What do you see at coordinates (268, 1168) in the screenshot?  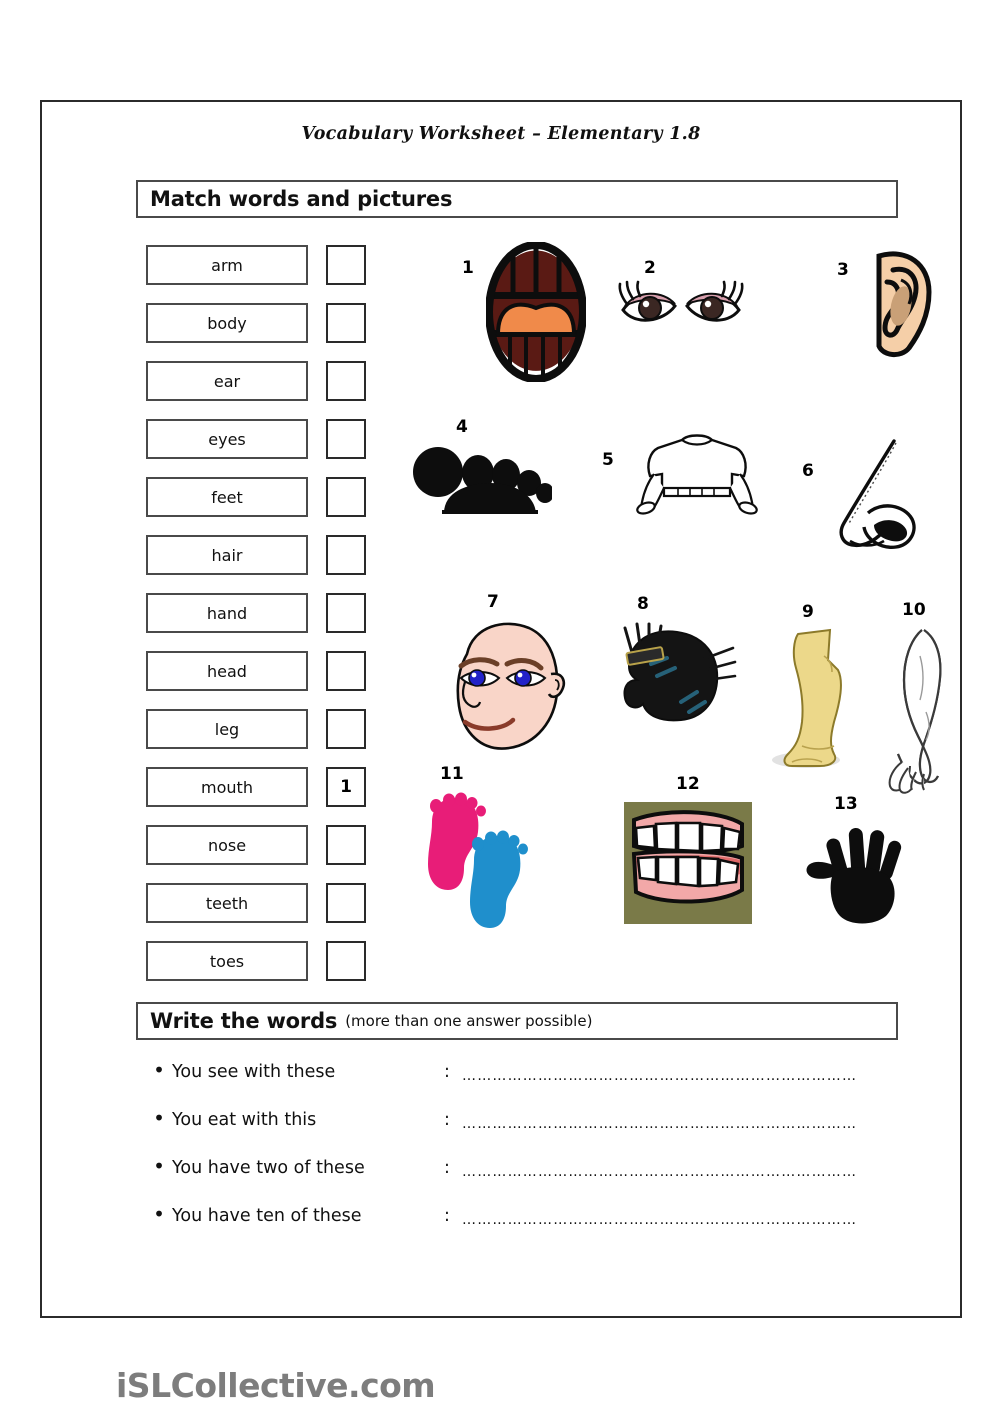 I see `question-text: You have two of these` at bounding box center [268, 1168].